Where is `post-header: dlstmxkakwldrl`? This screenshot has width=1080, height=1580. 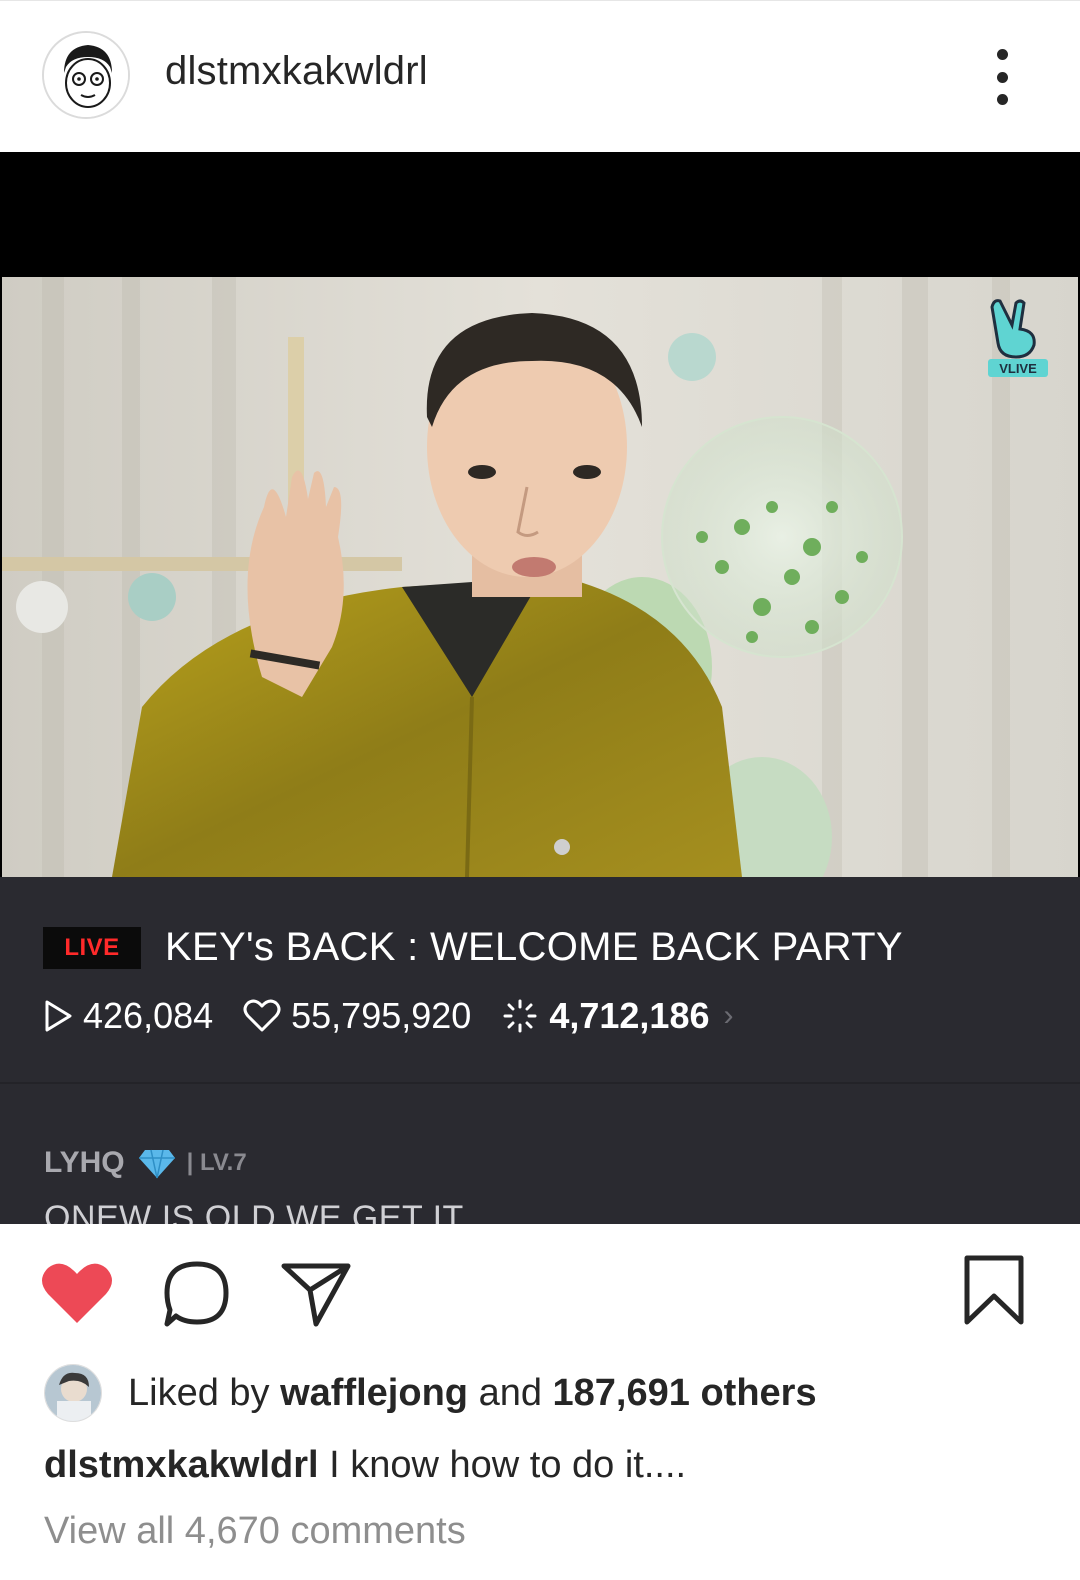
post-header: dlstmxkakwldrl is located at coordinates (540, 76).